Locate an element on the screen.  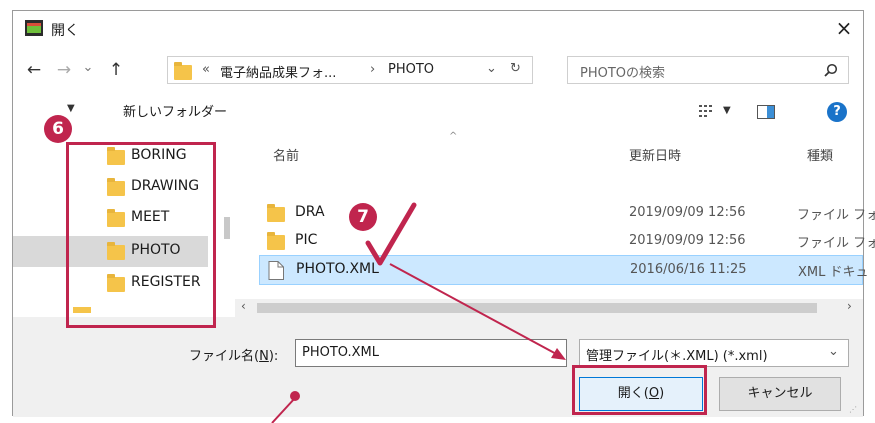
arrow-line is located at coordinates (475, 310).